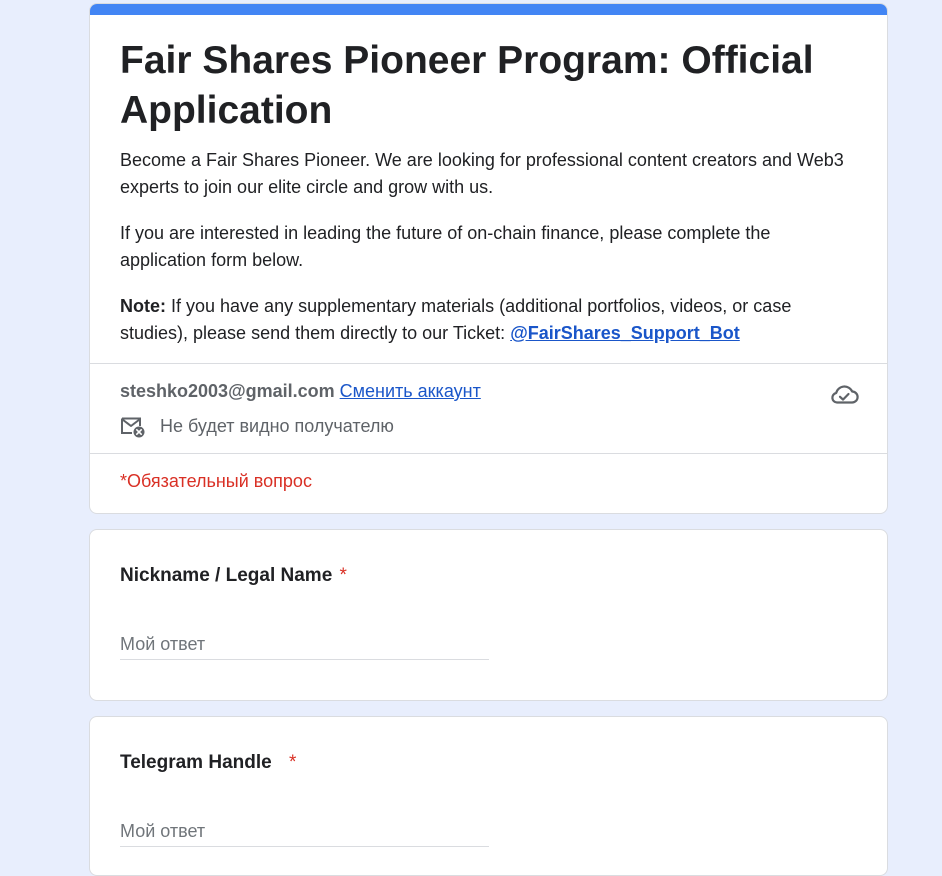 The width and height of the screenshot is (942, 876). I want to click on account-email: steshko2003@gmail.com, so click(227, 391).